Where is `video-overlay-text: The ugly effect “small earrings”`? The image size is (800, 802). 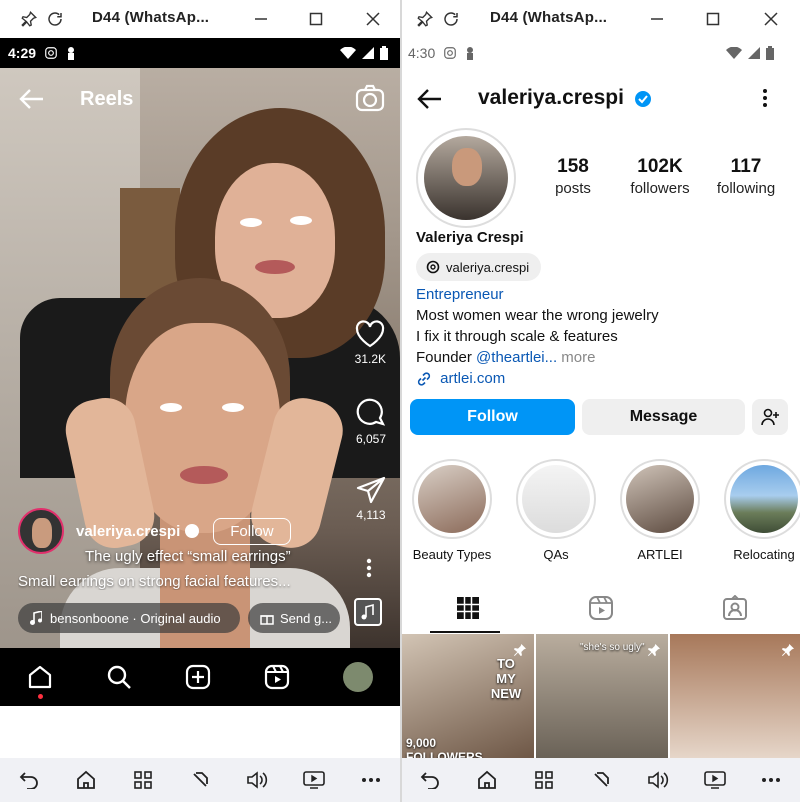 video-overlay-text: The ugly effect “small earrings” is located at coordinates (188, 556).